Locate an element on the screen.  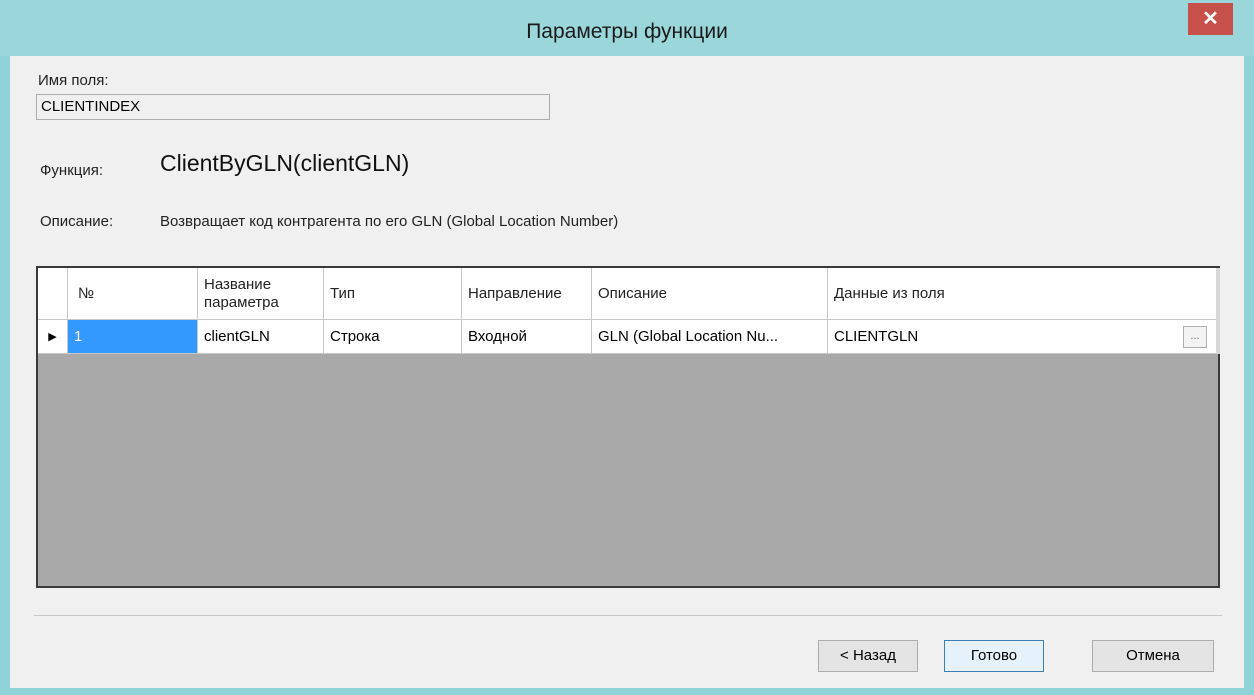
close-button: ✕ is located at coordinates (1210, 19).